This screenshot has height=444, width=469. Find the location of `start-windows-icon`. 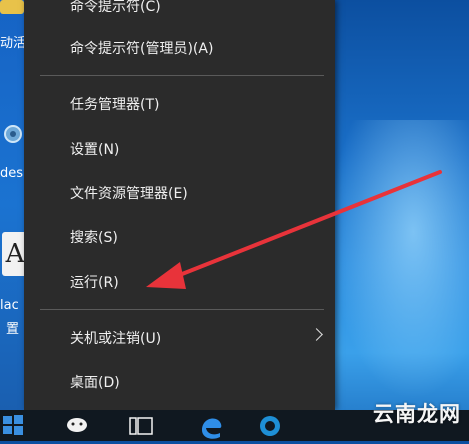

start-windows-icon is located at coordinates (13, 427).